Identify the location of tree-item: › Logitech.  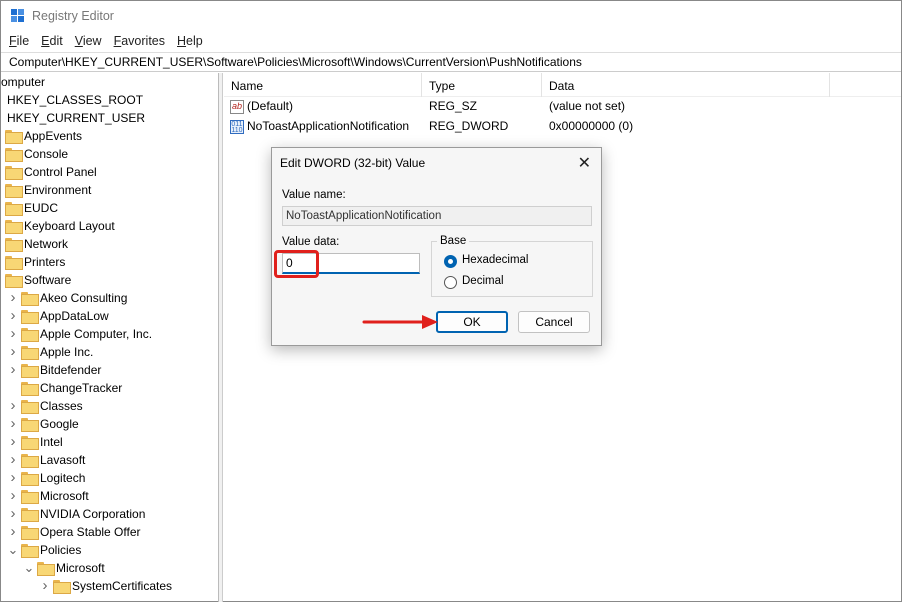
(46, 478).